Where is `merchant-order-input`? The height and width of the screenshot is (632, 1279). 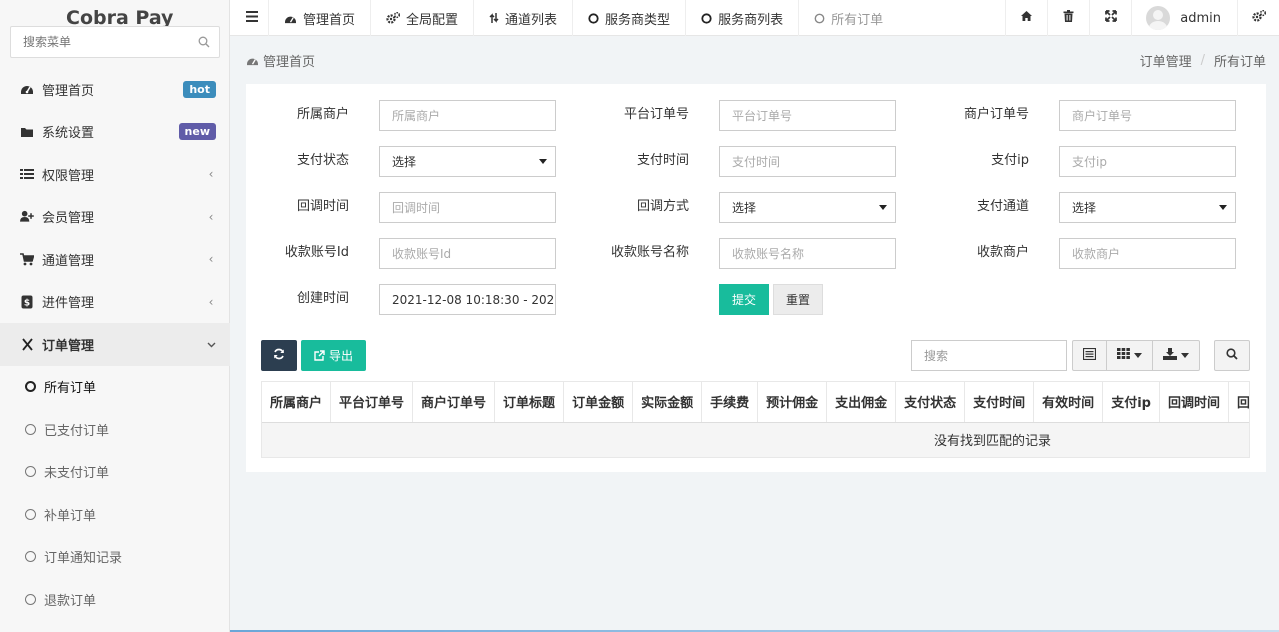 merchant-order-input is located at coordinates (1147, 115).